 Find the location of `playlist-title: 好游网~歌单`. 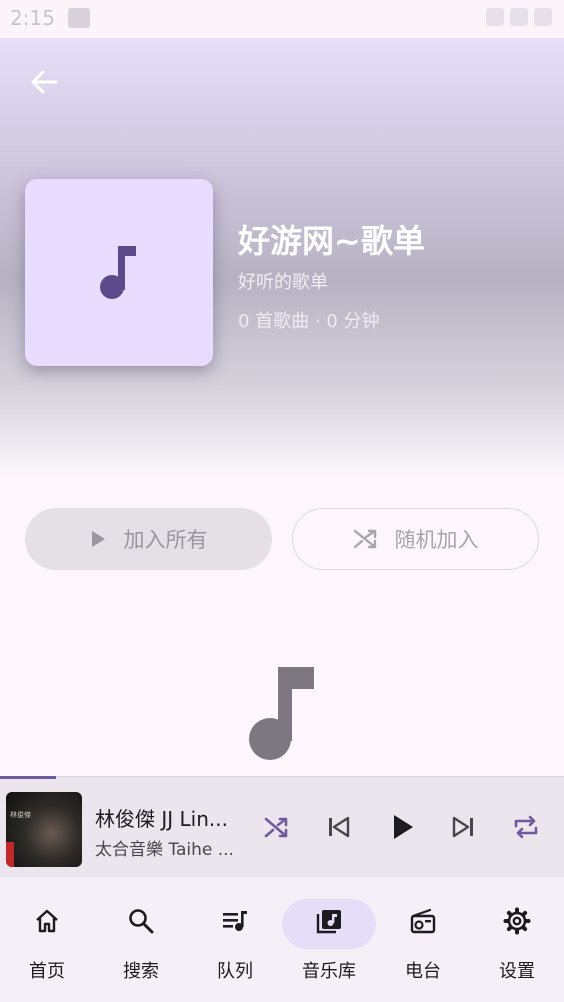

playlist-title: 好游网~歌单 is located at coordinates (331, 241).